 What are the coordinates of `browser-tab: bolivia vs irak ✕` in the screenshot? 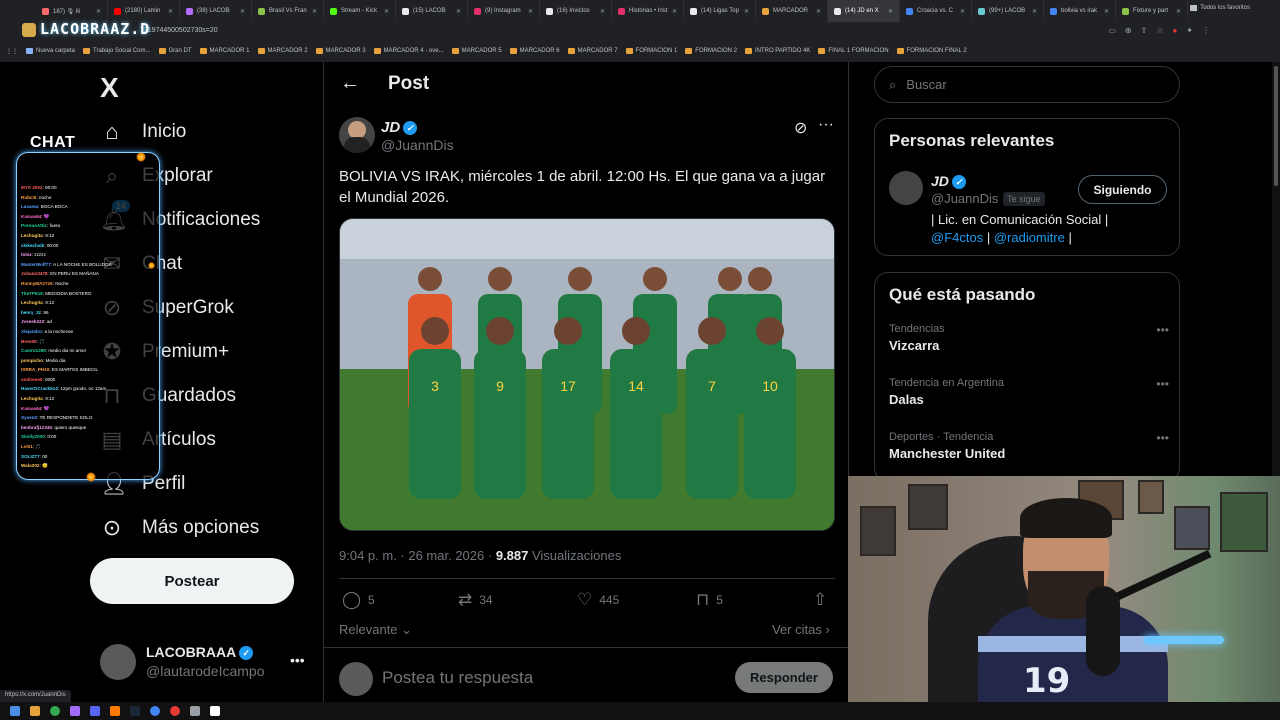 It's located at (1080, 11).